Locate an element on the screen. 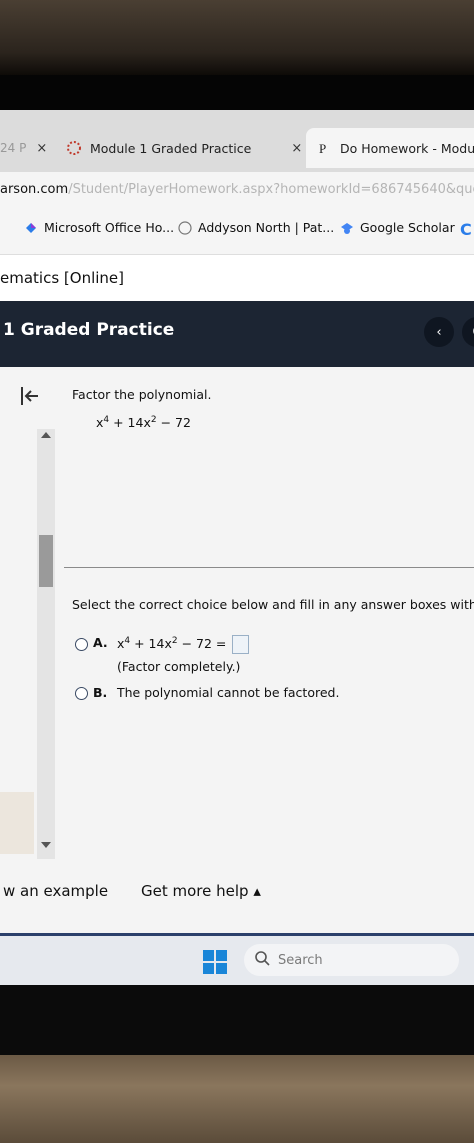 The height and width of the screenshot is (1143, 474). bookmark-partial-icon: C is located at coordinates (466, 229).